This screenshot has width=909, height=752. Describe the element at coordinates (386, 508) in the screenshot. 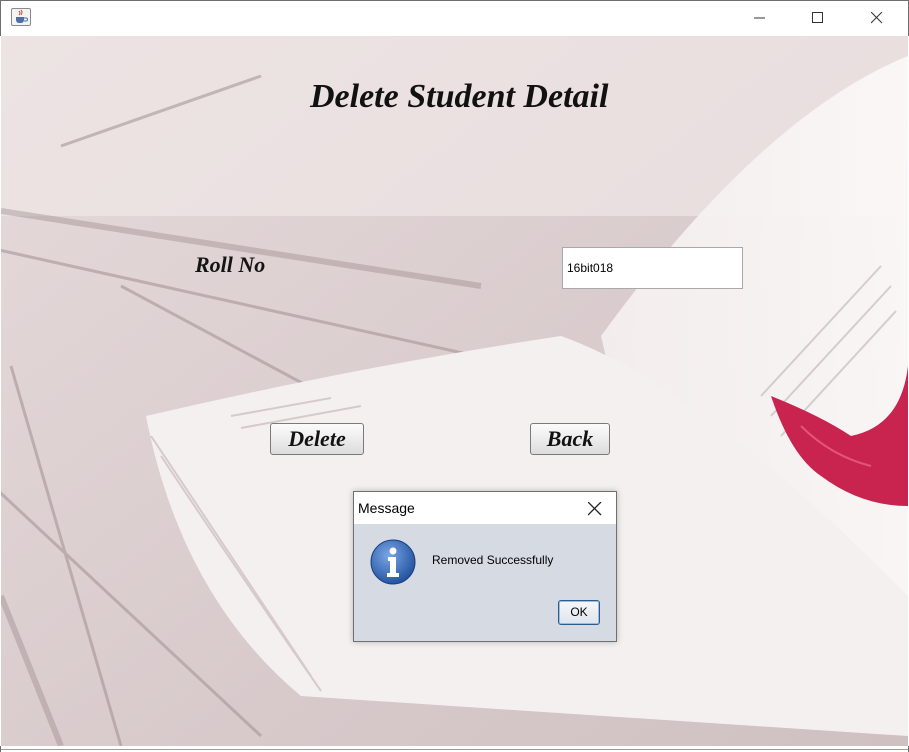

I see `dialog-title: Message` at that location.